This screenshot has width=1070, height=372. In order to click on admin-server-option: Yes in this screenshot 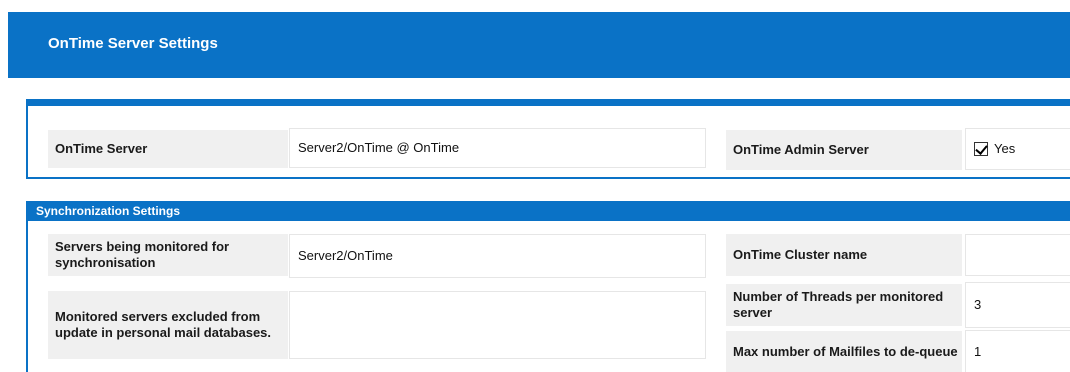, I will do `click(1017, 149)`.